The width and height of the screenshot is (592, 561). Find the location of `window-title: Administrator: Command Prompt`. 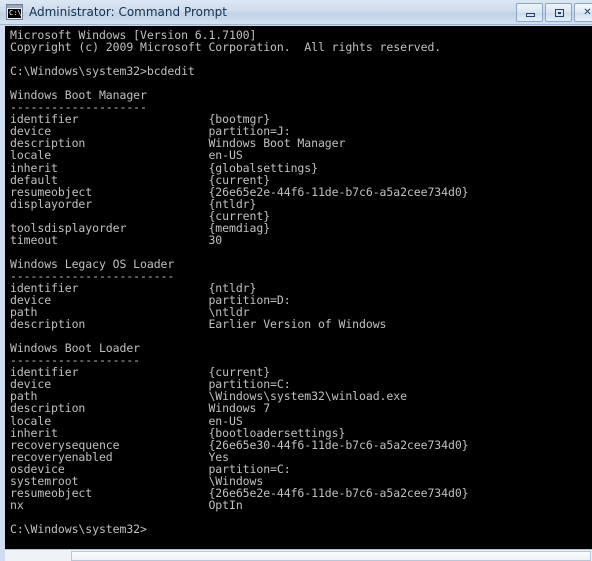

window-title: Administrator: Command Prompt is located at coordinates (128, 12).